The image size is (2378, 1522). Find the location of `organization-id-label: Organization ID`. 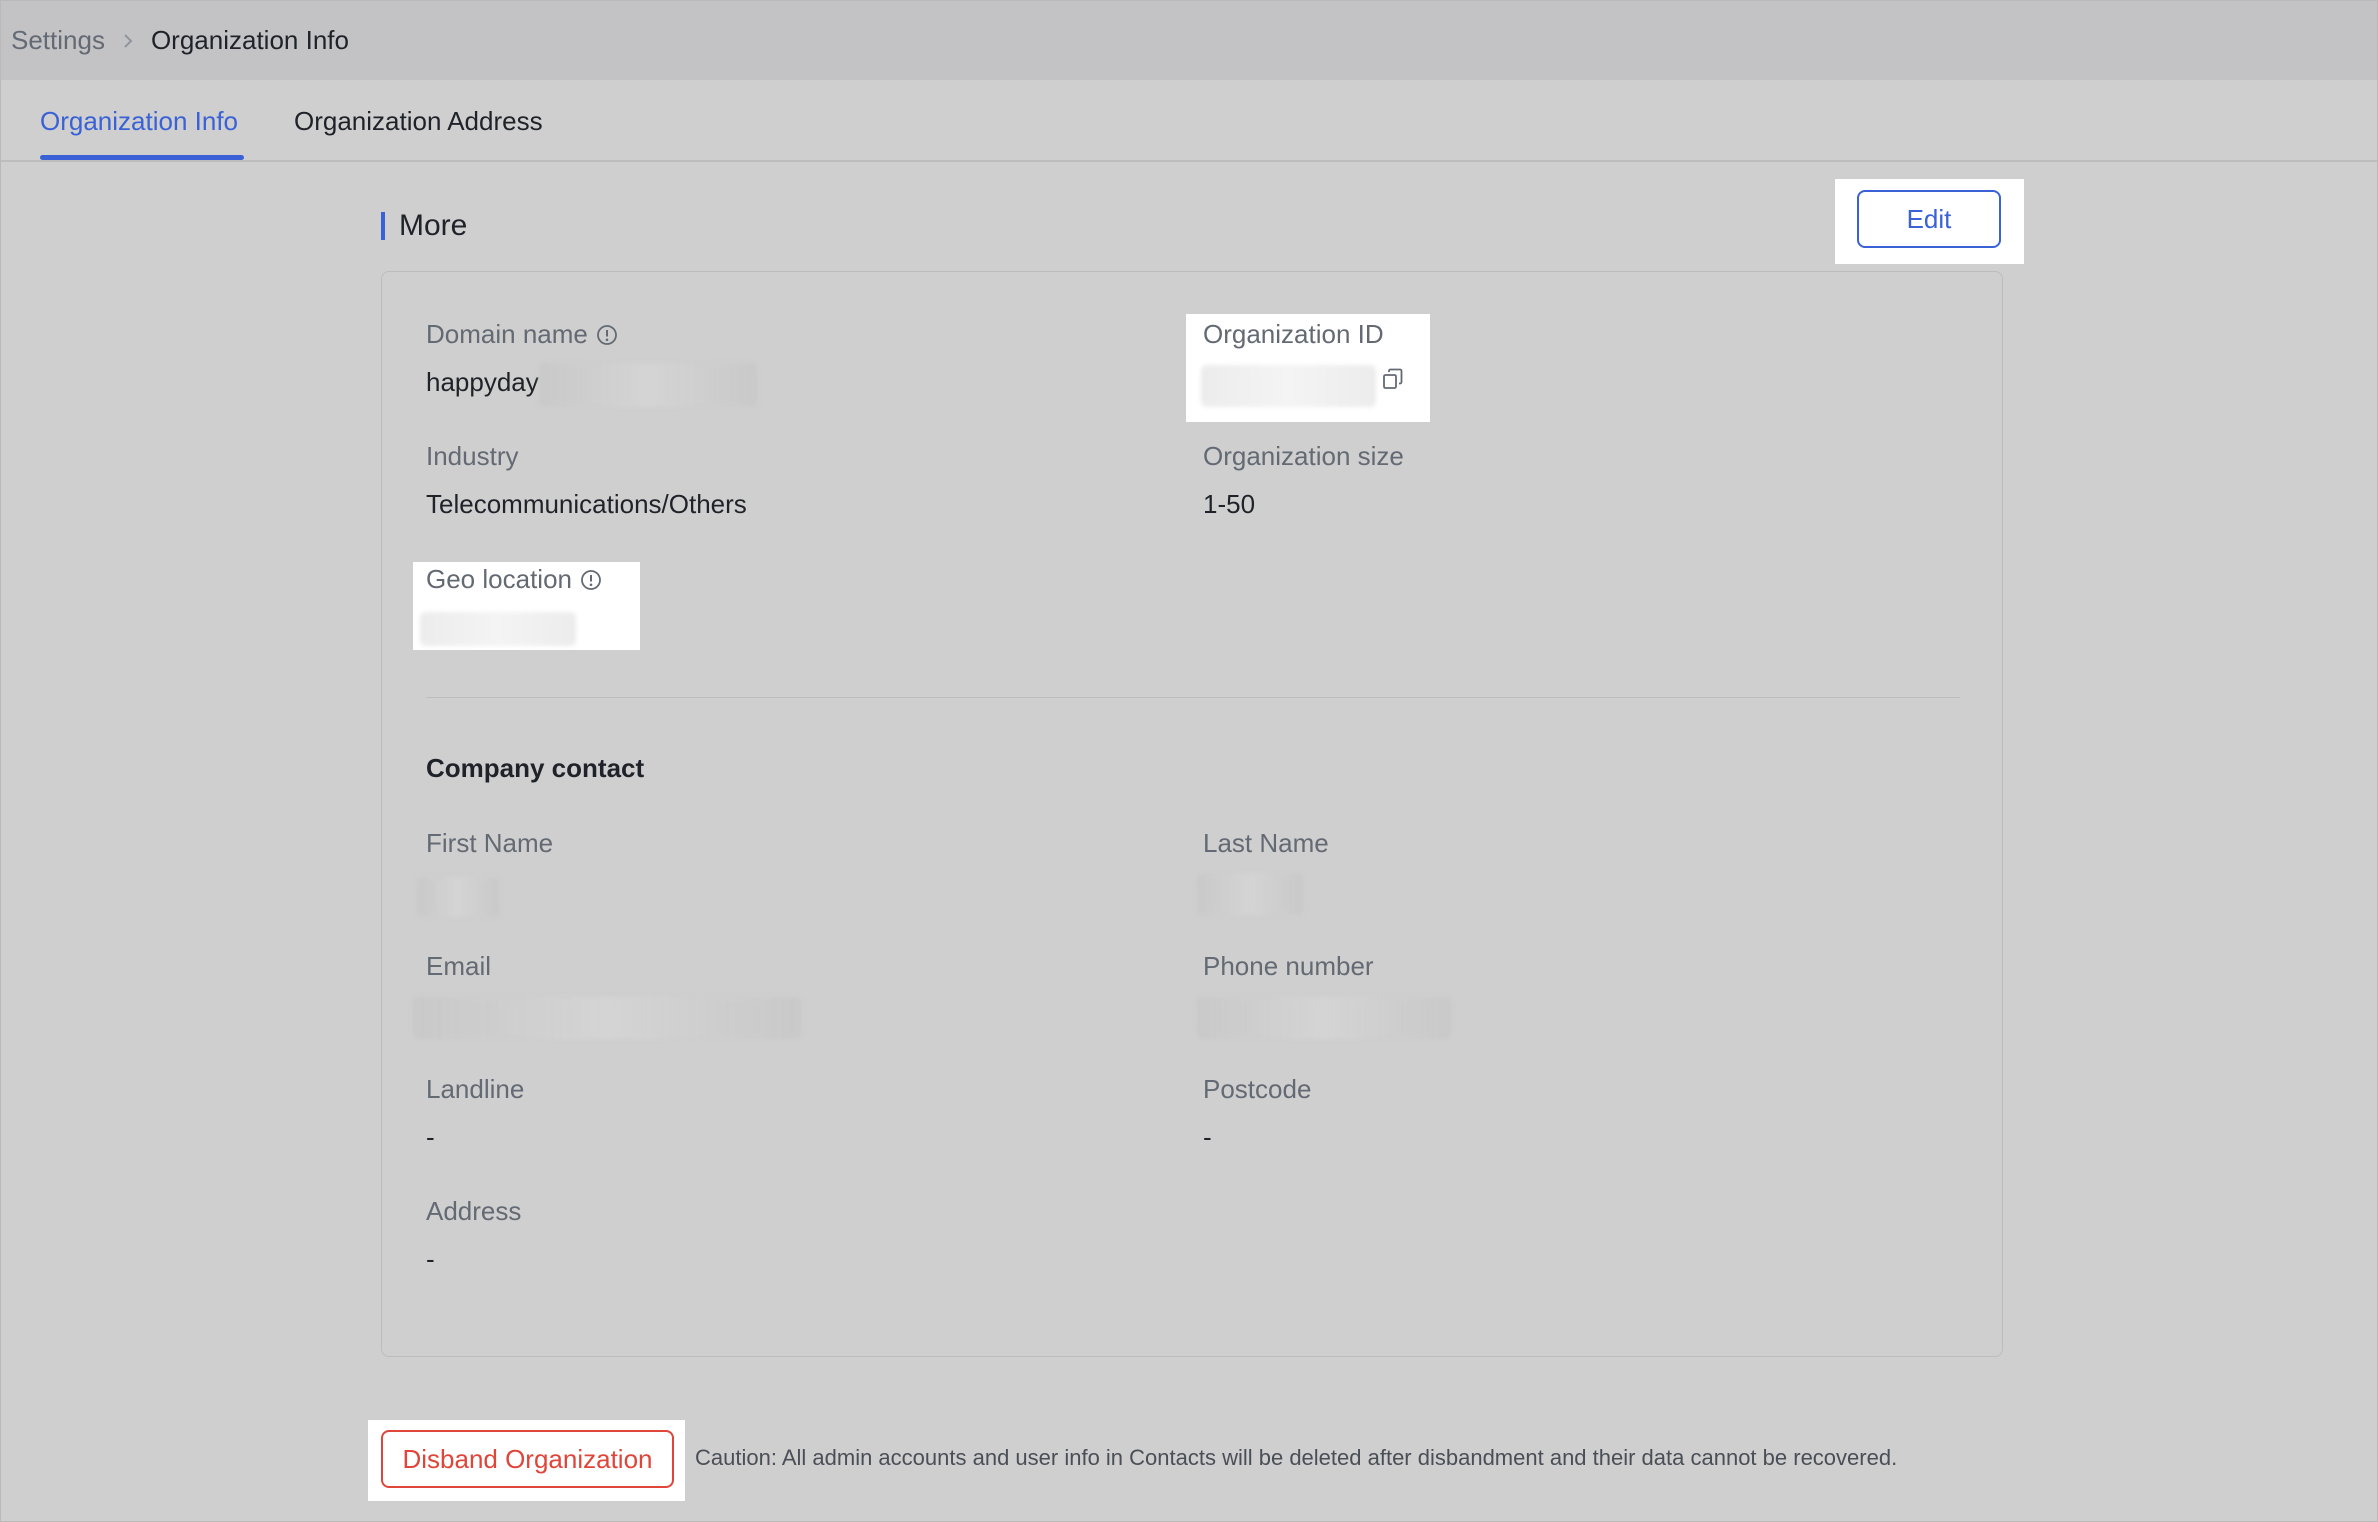

organization-id-label: Organization ID is located at coordinates (1293, 334).